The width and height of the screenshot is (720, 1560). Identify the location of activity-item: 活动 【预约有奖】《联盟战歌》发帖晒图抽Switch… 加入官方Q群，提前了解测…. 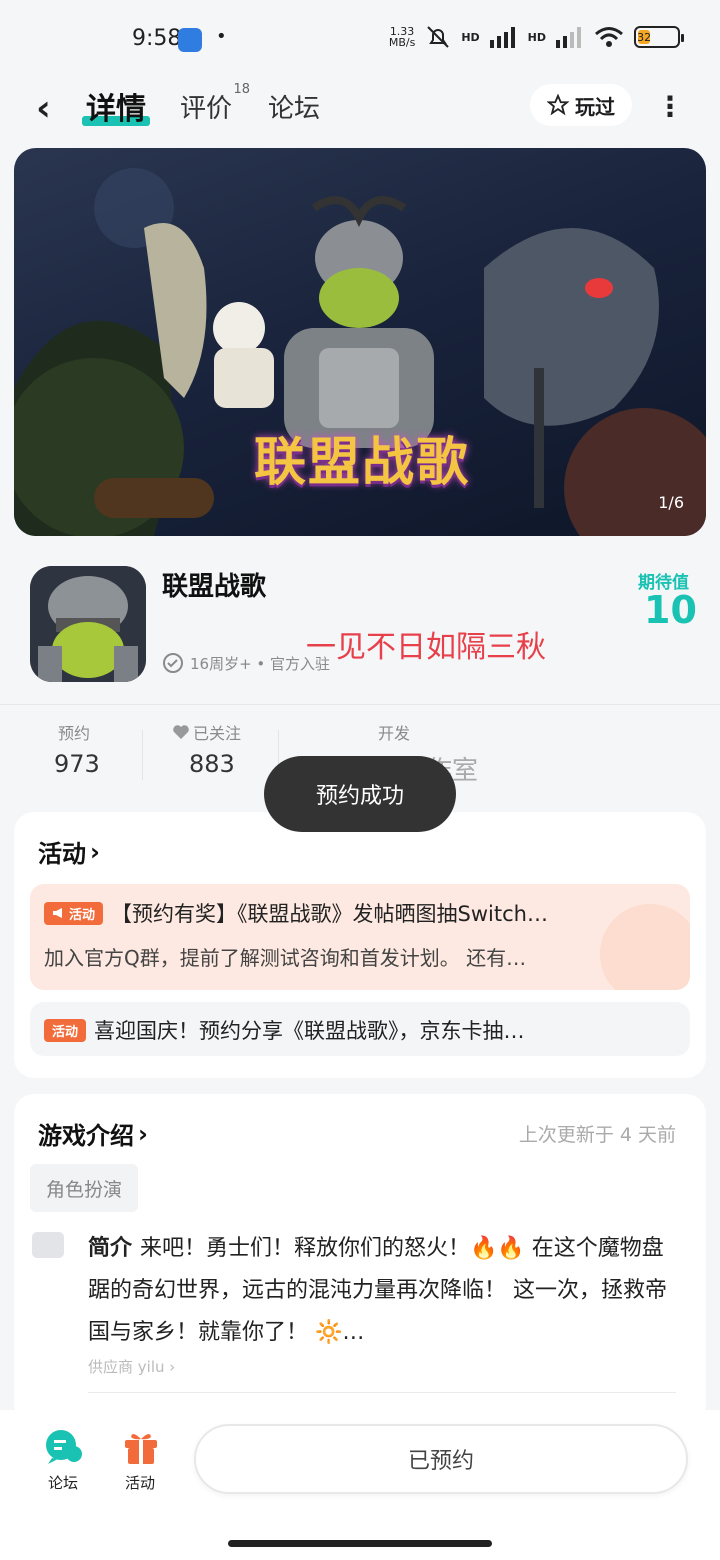
(360, 937).